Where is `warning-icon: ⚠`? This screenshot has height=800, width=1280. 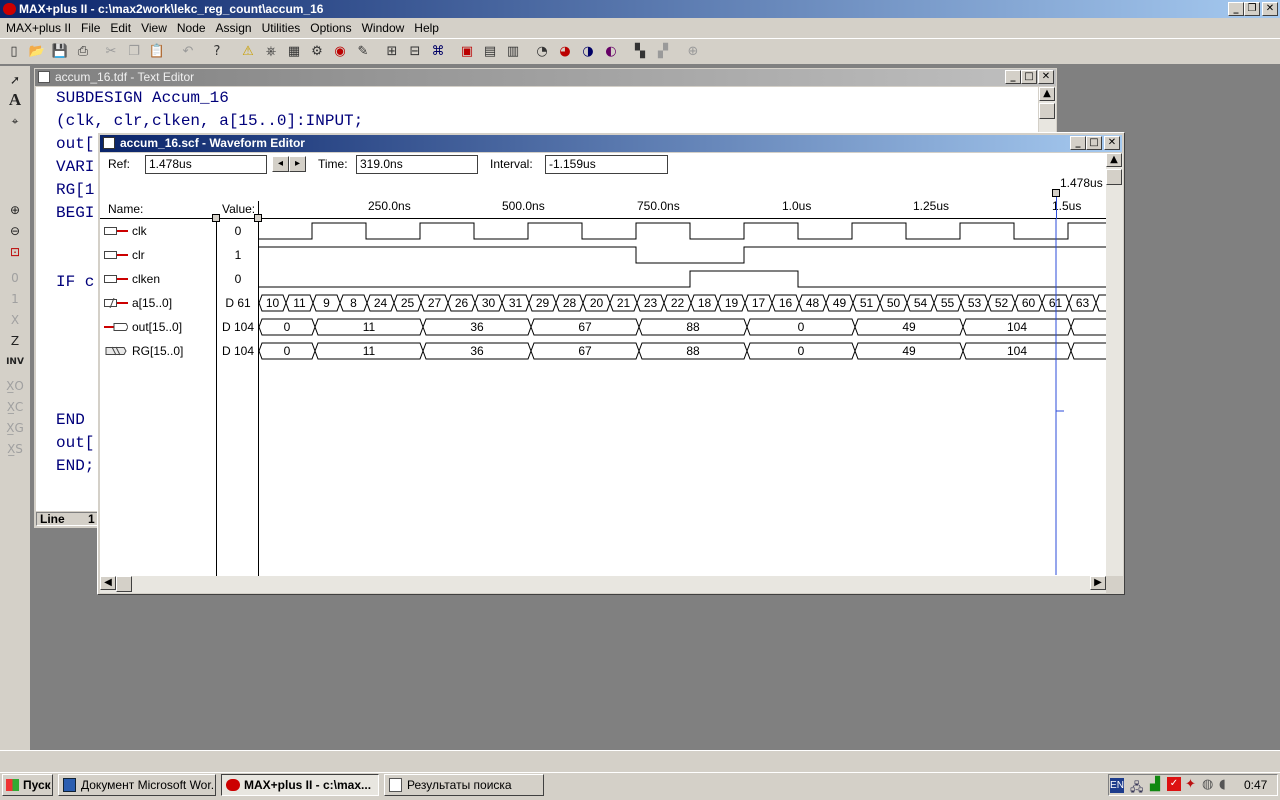
warning-icon: ⚠ is located at coordinates (248, 51).